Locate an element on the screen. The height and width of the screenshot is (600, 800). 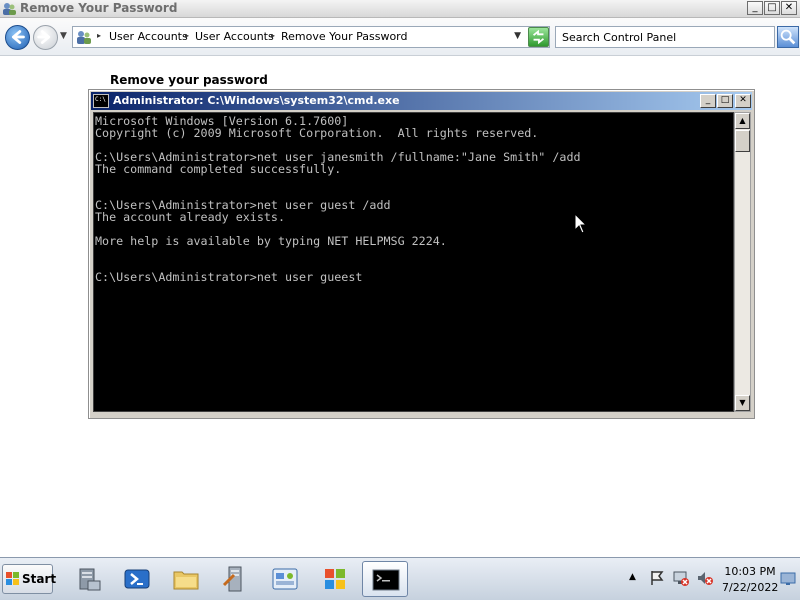
taskbar-windows-media is located at coordinates (335, 579).